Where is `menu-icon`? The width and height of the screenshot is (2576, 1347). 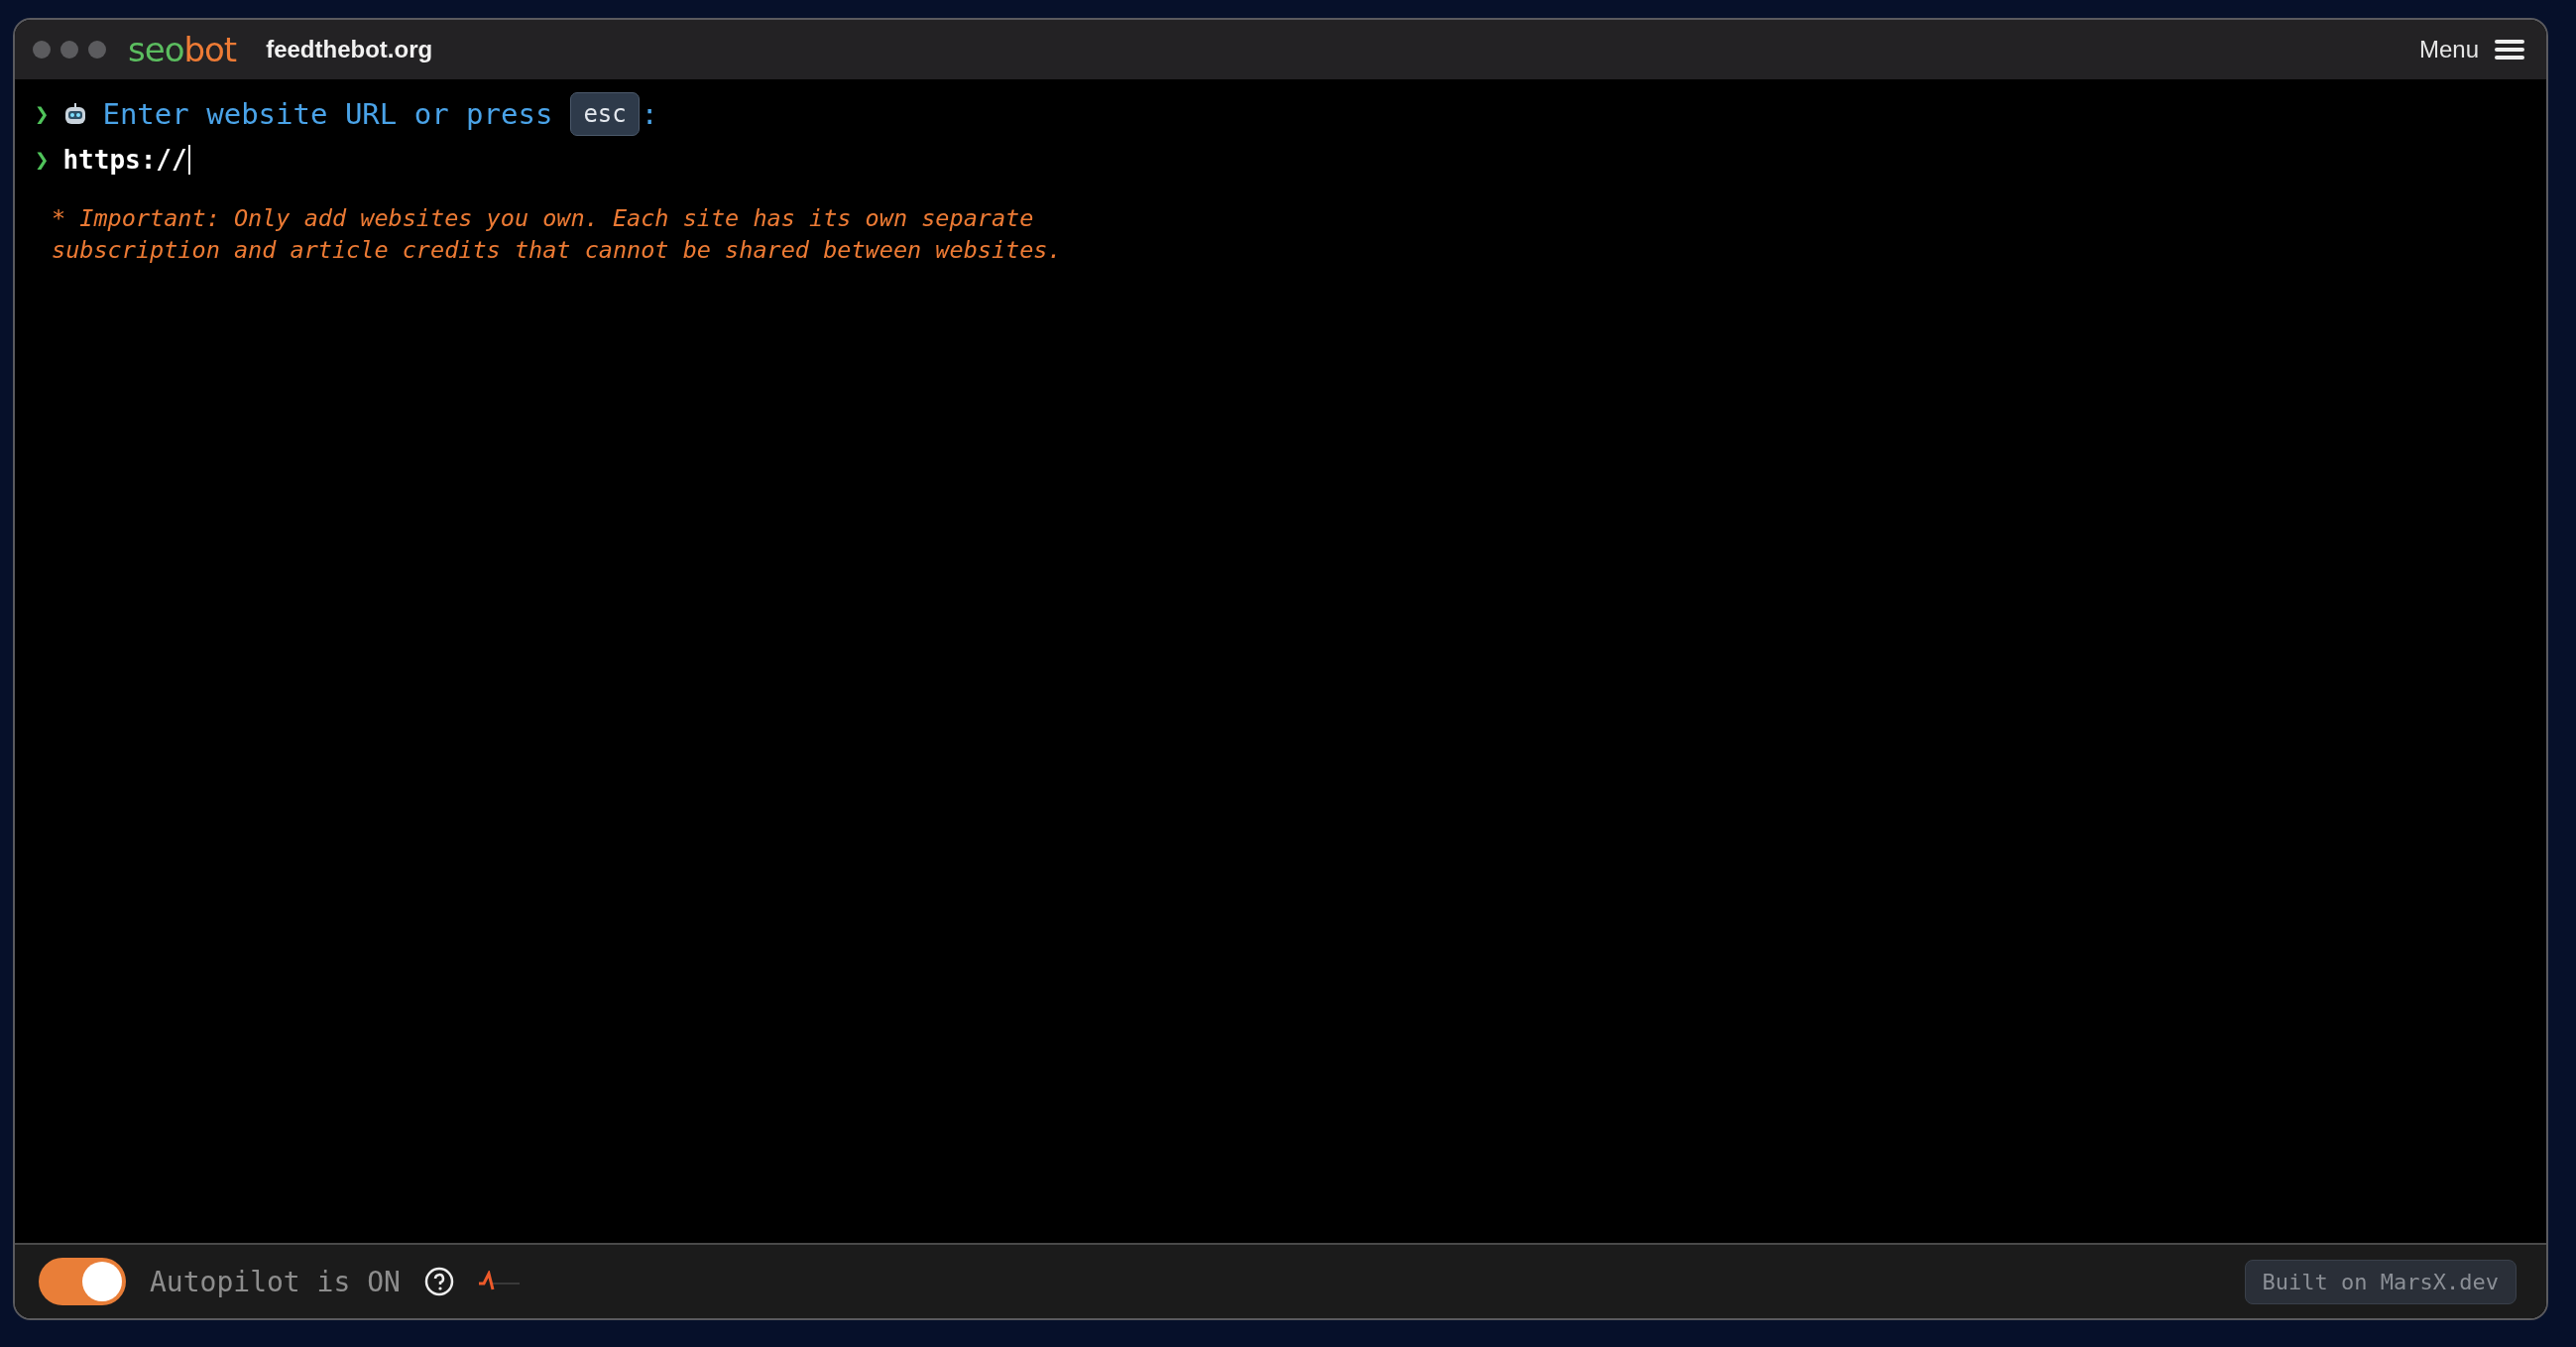 menu-icon is located at coordinates (2509, 50).